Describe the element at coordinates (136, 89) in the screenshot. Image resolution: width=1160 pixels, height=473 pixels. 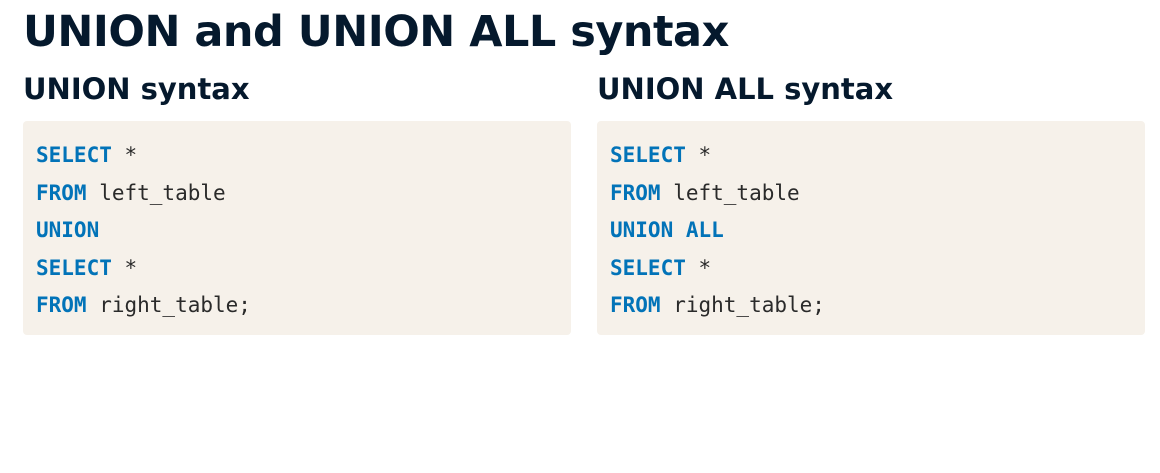
I see `union-syntax-heading: UNION syntax` at that location.